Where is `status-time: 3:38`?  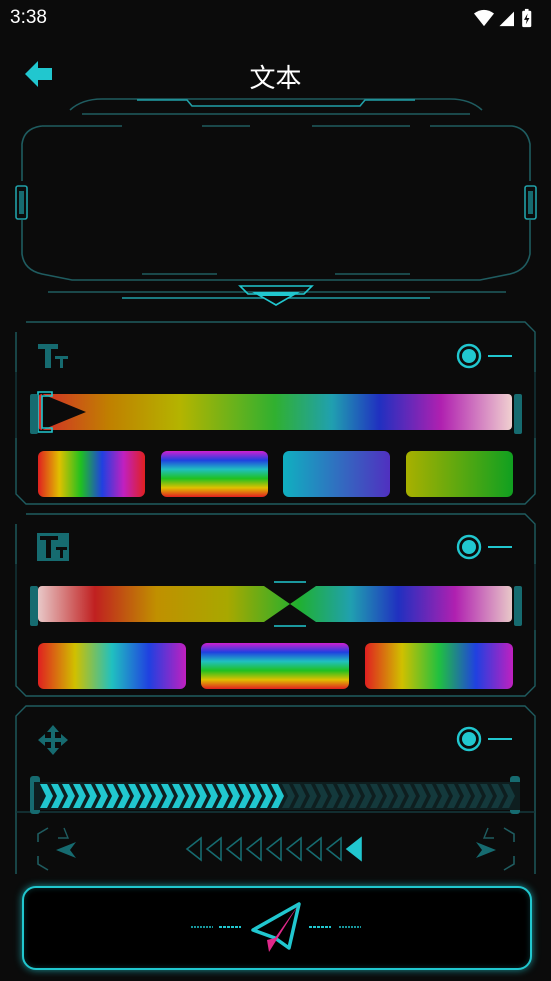
status-time: 3:38 is located at coordinates (28, 17).